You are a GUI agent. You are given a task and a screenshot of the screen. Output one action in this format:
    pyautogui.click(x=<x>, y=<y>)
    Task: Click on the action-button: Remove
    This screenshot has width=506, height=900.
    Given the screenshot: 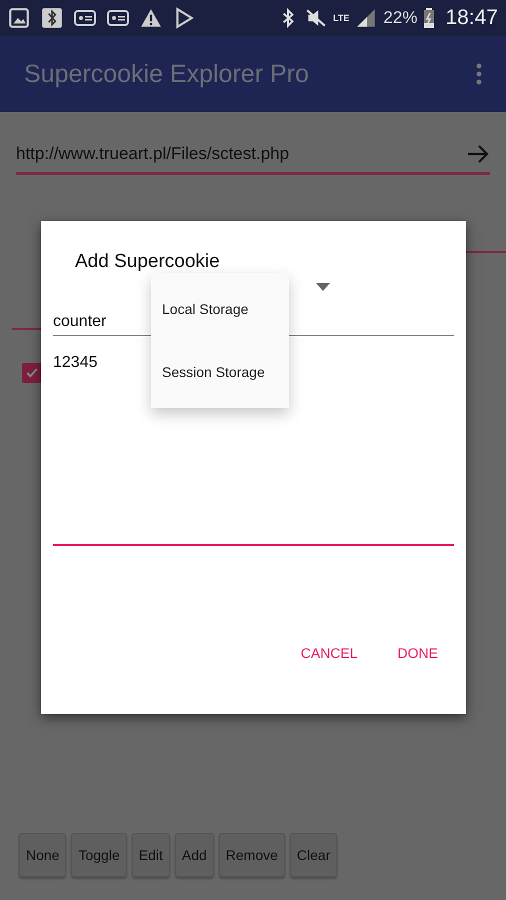 What is the action you would take?
    pyautogui.click(x=251, y=855)
    